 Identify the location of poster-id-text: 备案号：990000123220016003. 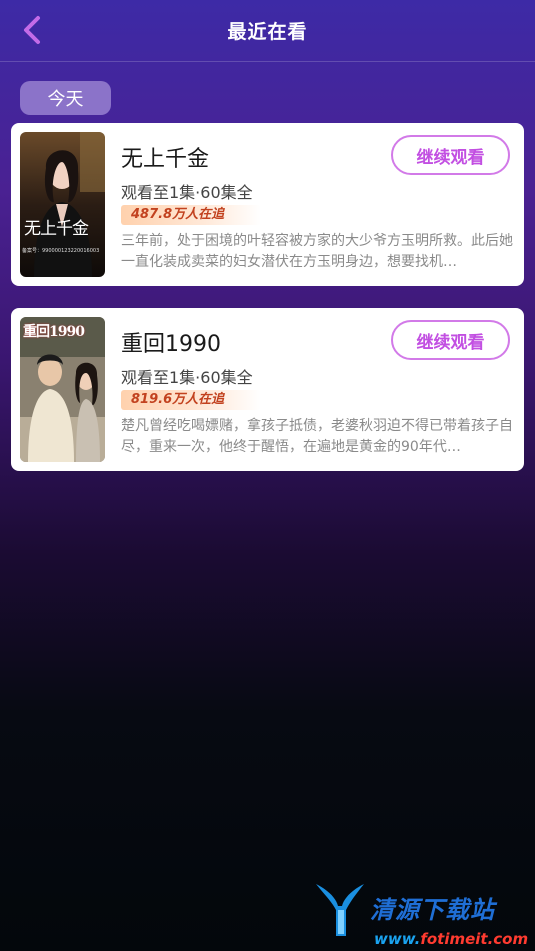
(61, 251).